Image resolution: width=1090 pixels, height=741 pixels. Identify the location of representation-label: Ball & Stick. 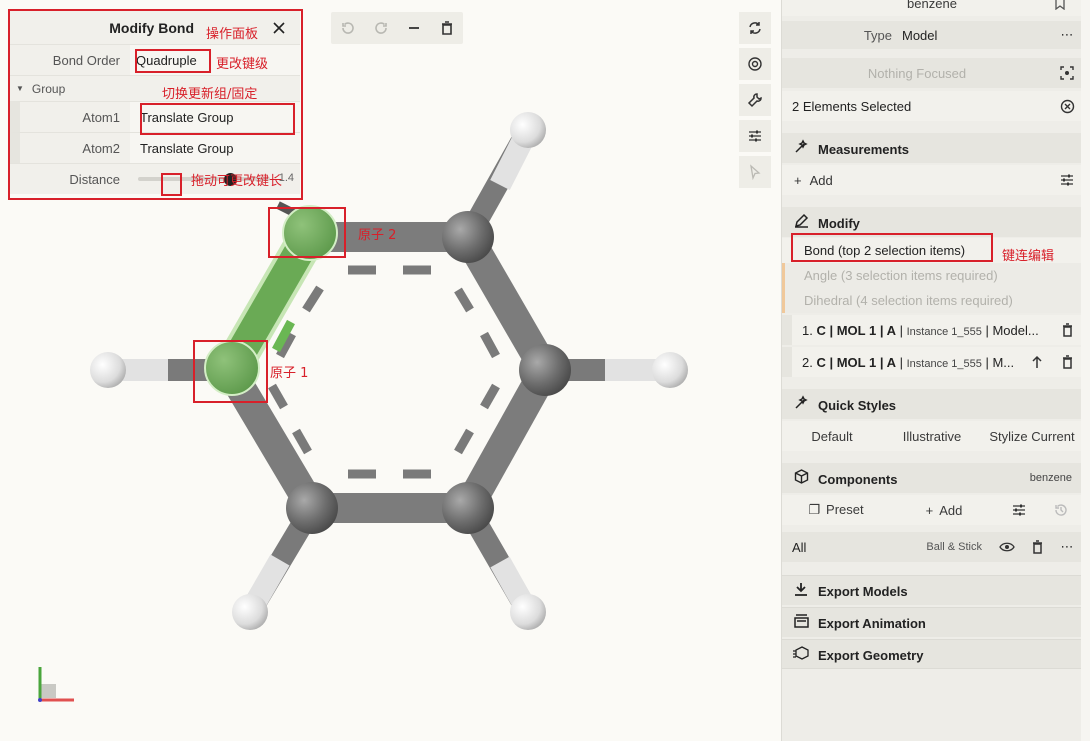
(954, 547).